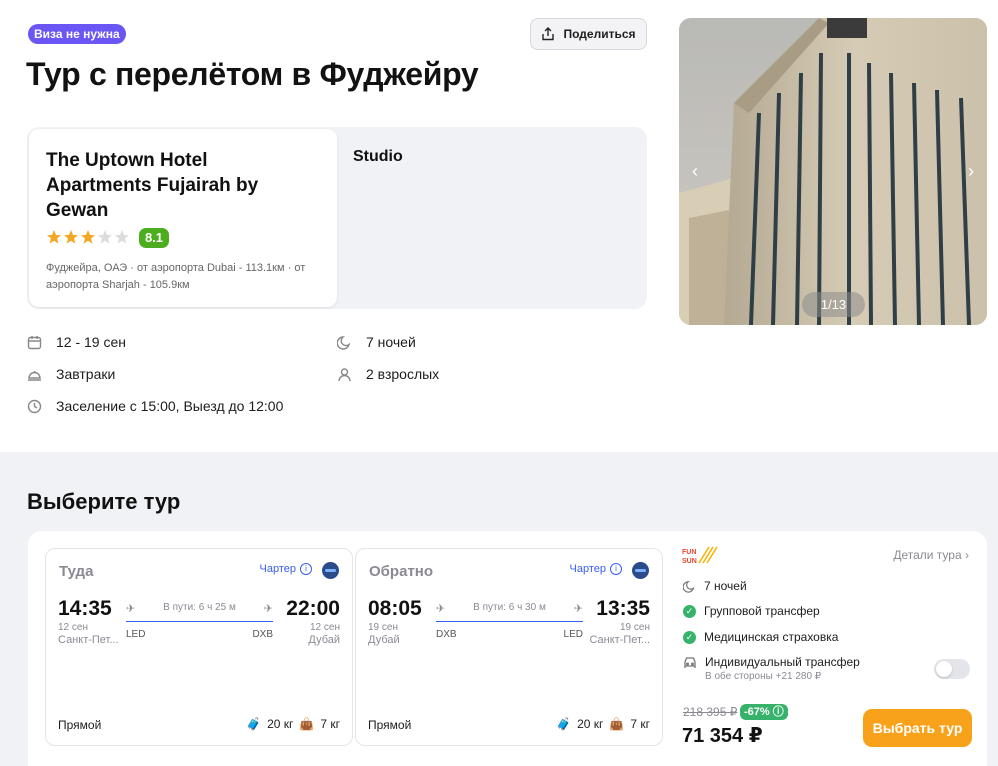 This screenshot has height=766, width=998. Describe the element at coordinates (588, 34) in the screenshot. I see `share-button: Поделиться` at that location.